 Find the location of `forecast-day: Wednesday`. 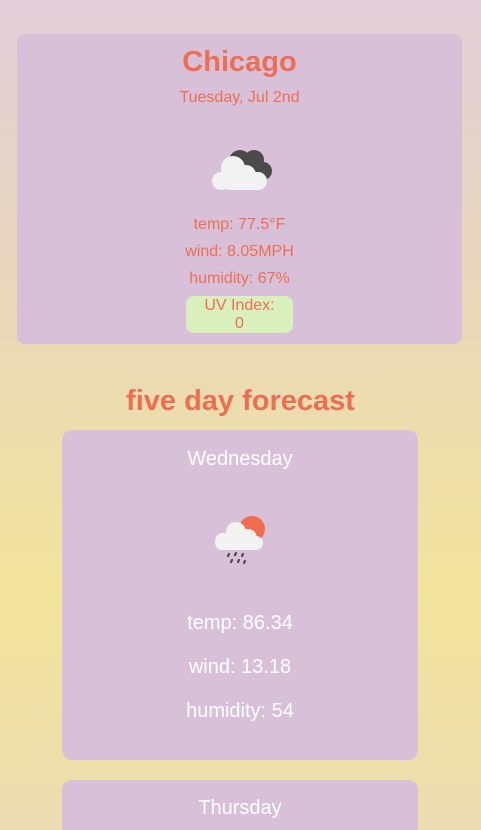

forecast-day: Wednesday is located at coordinates (240, 459).